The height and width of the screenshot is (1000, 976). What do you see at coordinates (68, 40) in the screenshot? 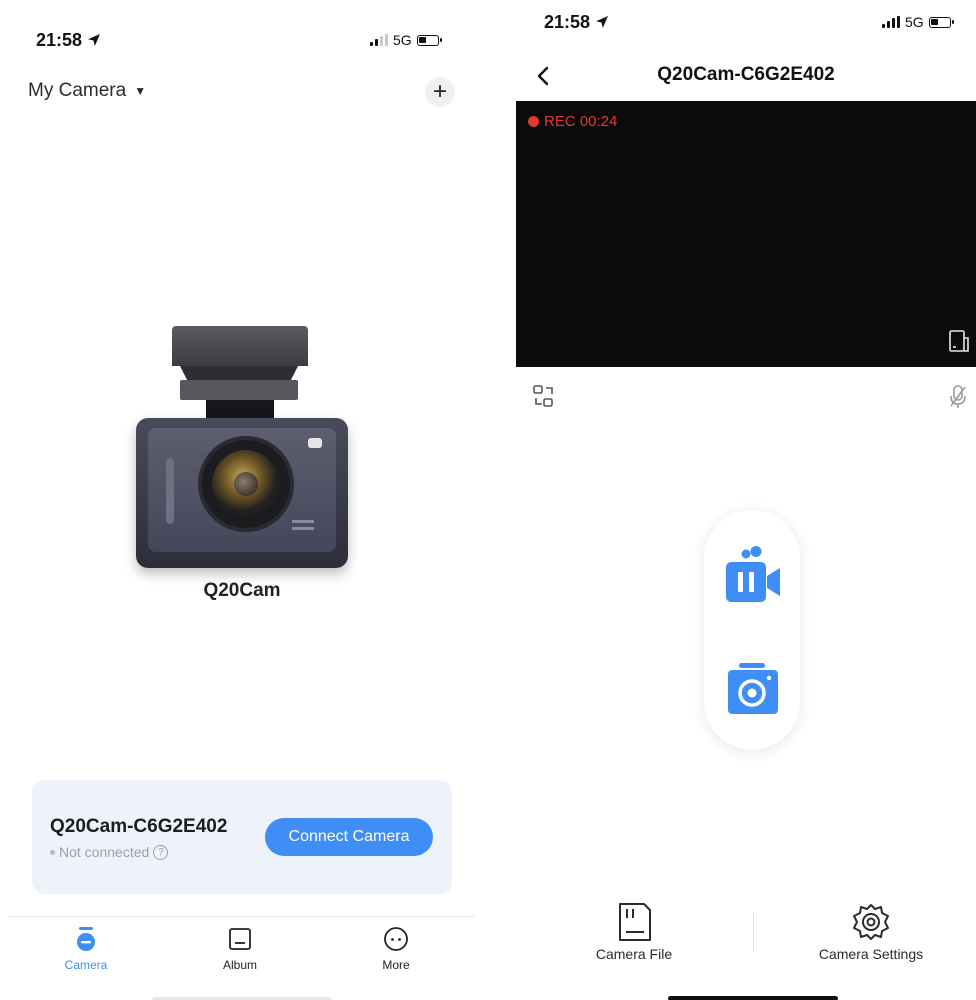
I see `status-time: 21:58` at bounding box center [68, 40].